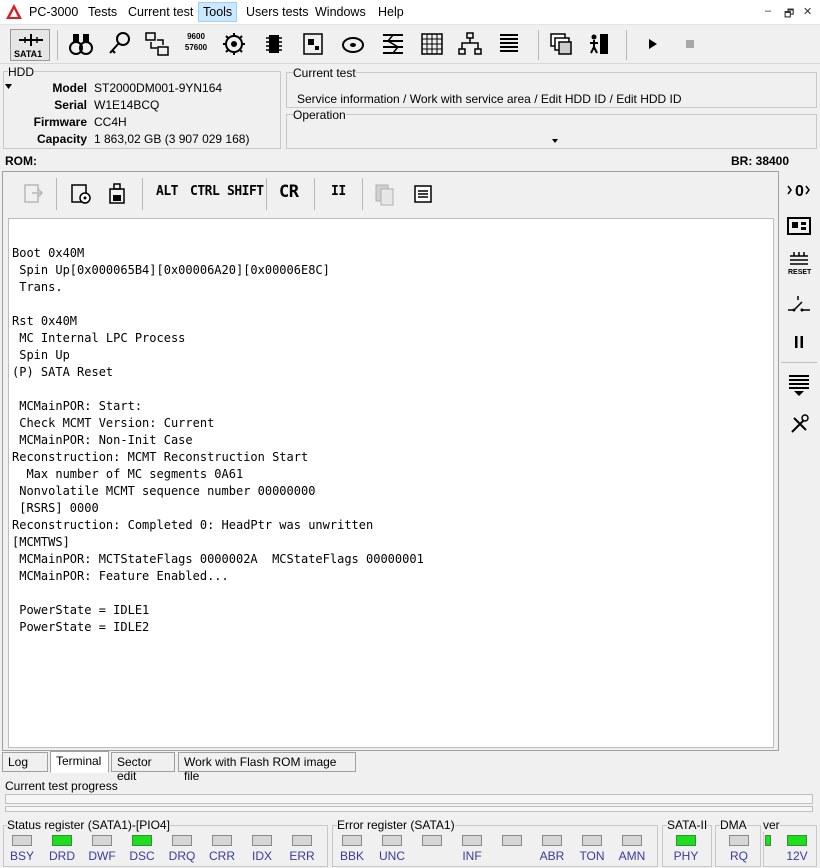  I want to click on tab-sector-edit: Sector edit, so click(143, 767).